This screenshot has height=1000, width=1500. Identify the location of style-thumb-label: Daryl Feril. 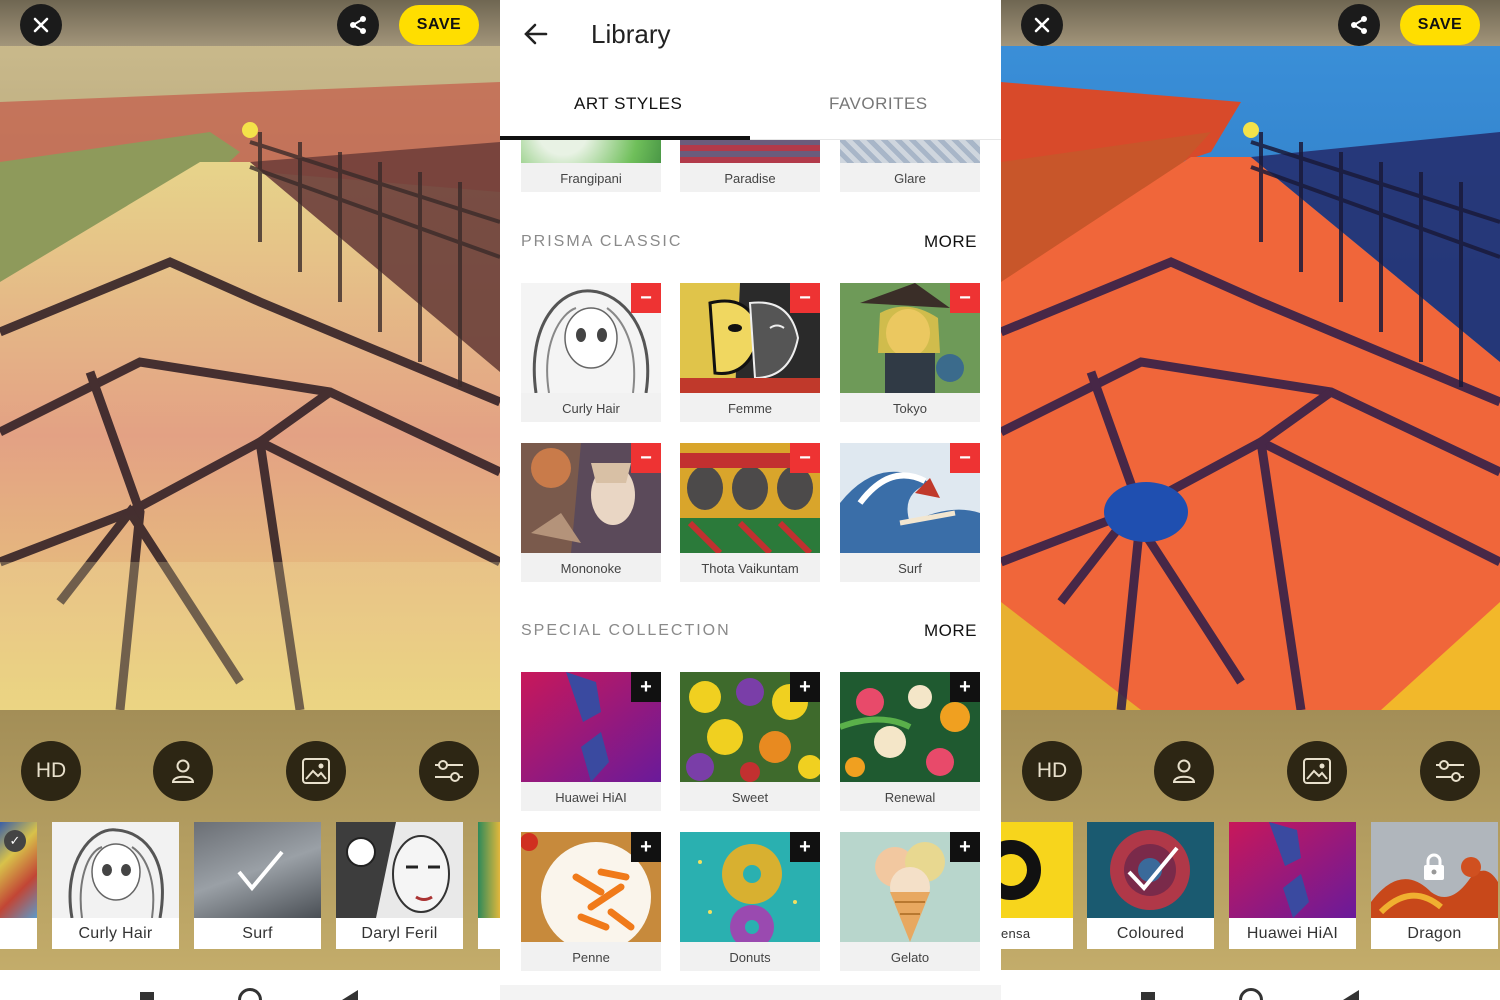
(399, 933).